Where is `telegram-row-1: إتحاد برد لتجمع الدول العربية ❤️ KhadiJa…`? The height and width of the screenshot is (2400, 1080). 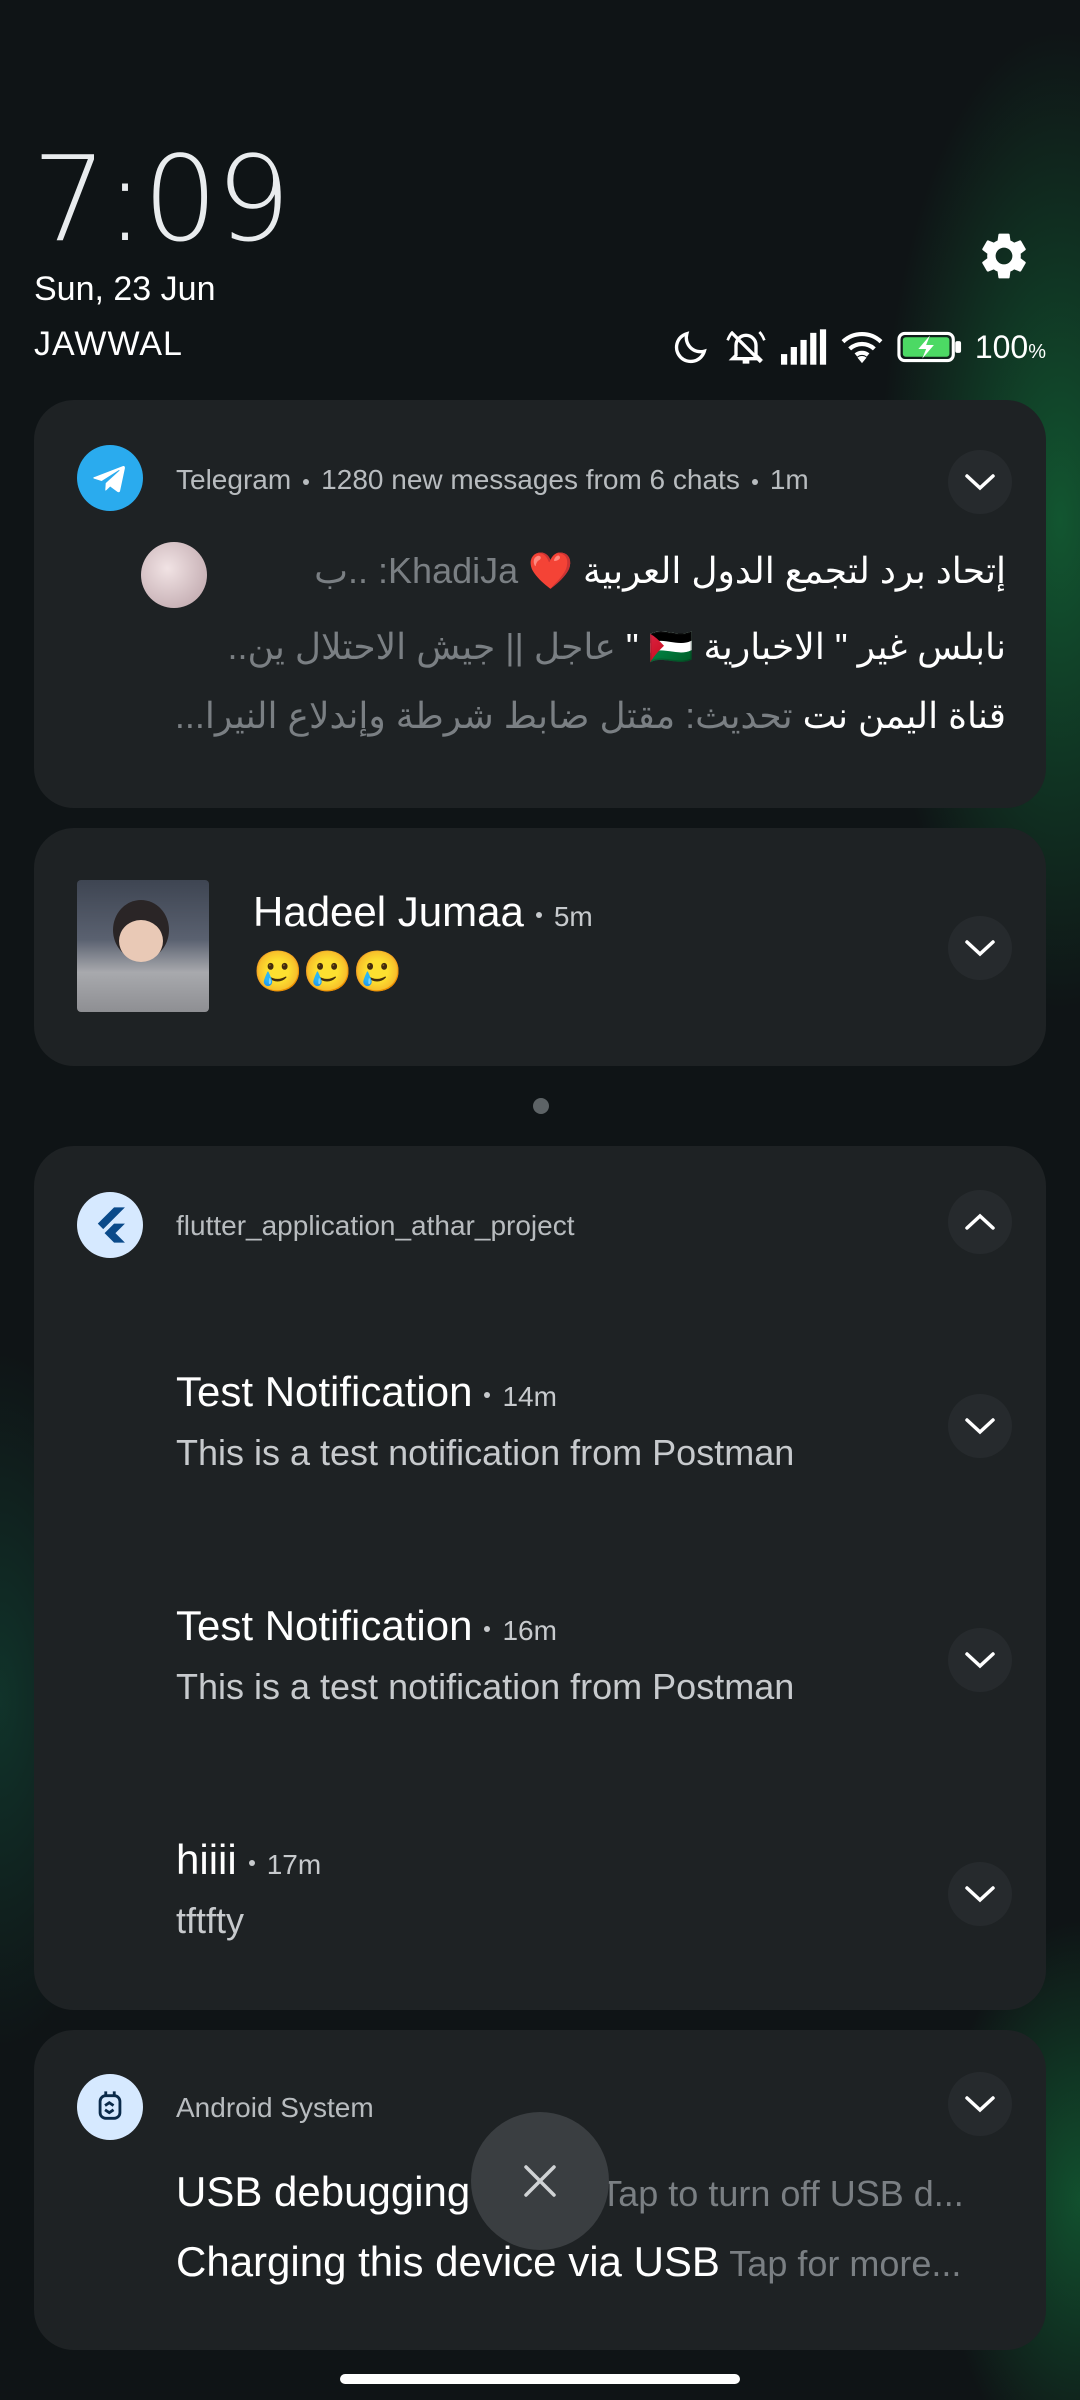
telegram-row-1: إتحاد برد لتجمع الدول العربية ❤️ KhadiJa… is located at coordinates (626, 571).